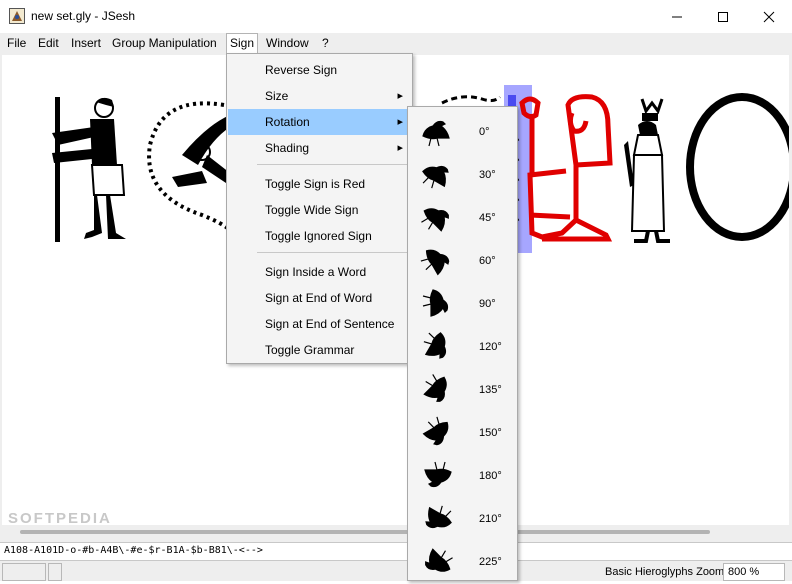 This screenshot has height=584, width=792. I want to click on maximize-icon, so click(723, 16).